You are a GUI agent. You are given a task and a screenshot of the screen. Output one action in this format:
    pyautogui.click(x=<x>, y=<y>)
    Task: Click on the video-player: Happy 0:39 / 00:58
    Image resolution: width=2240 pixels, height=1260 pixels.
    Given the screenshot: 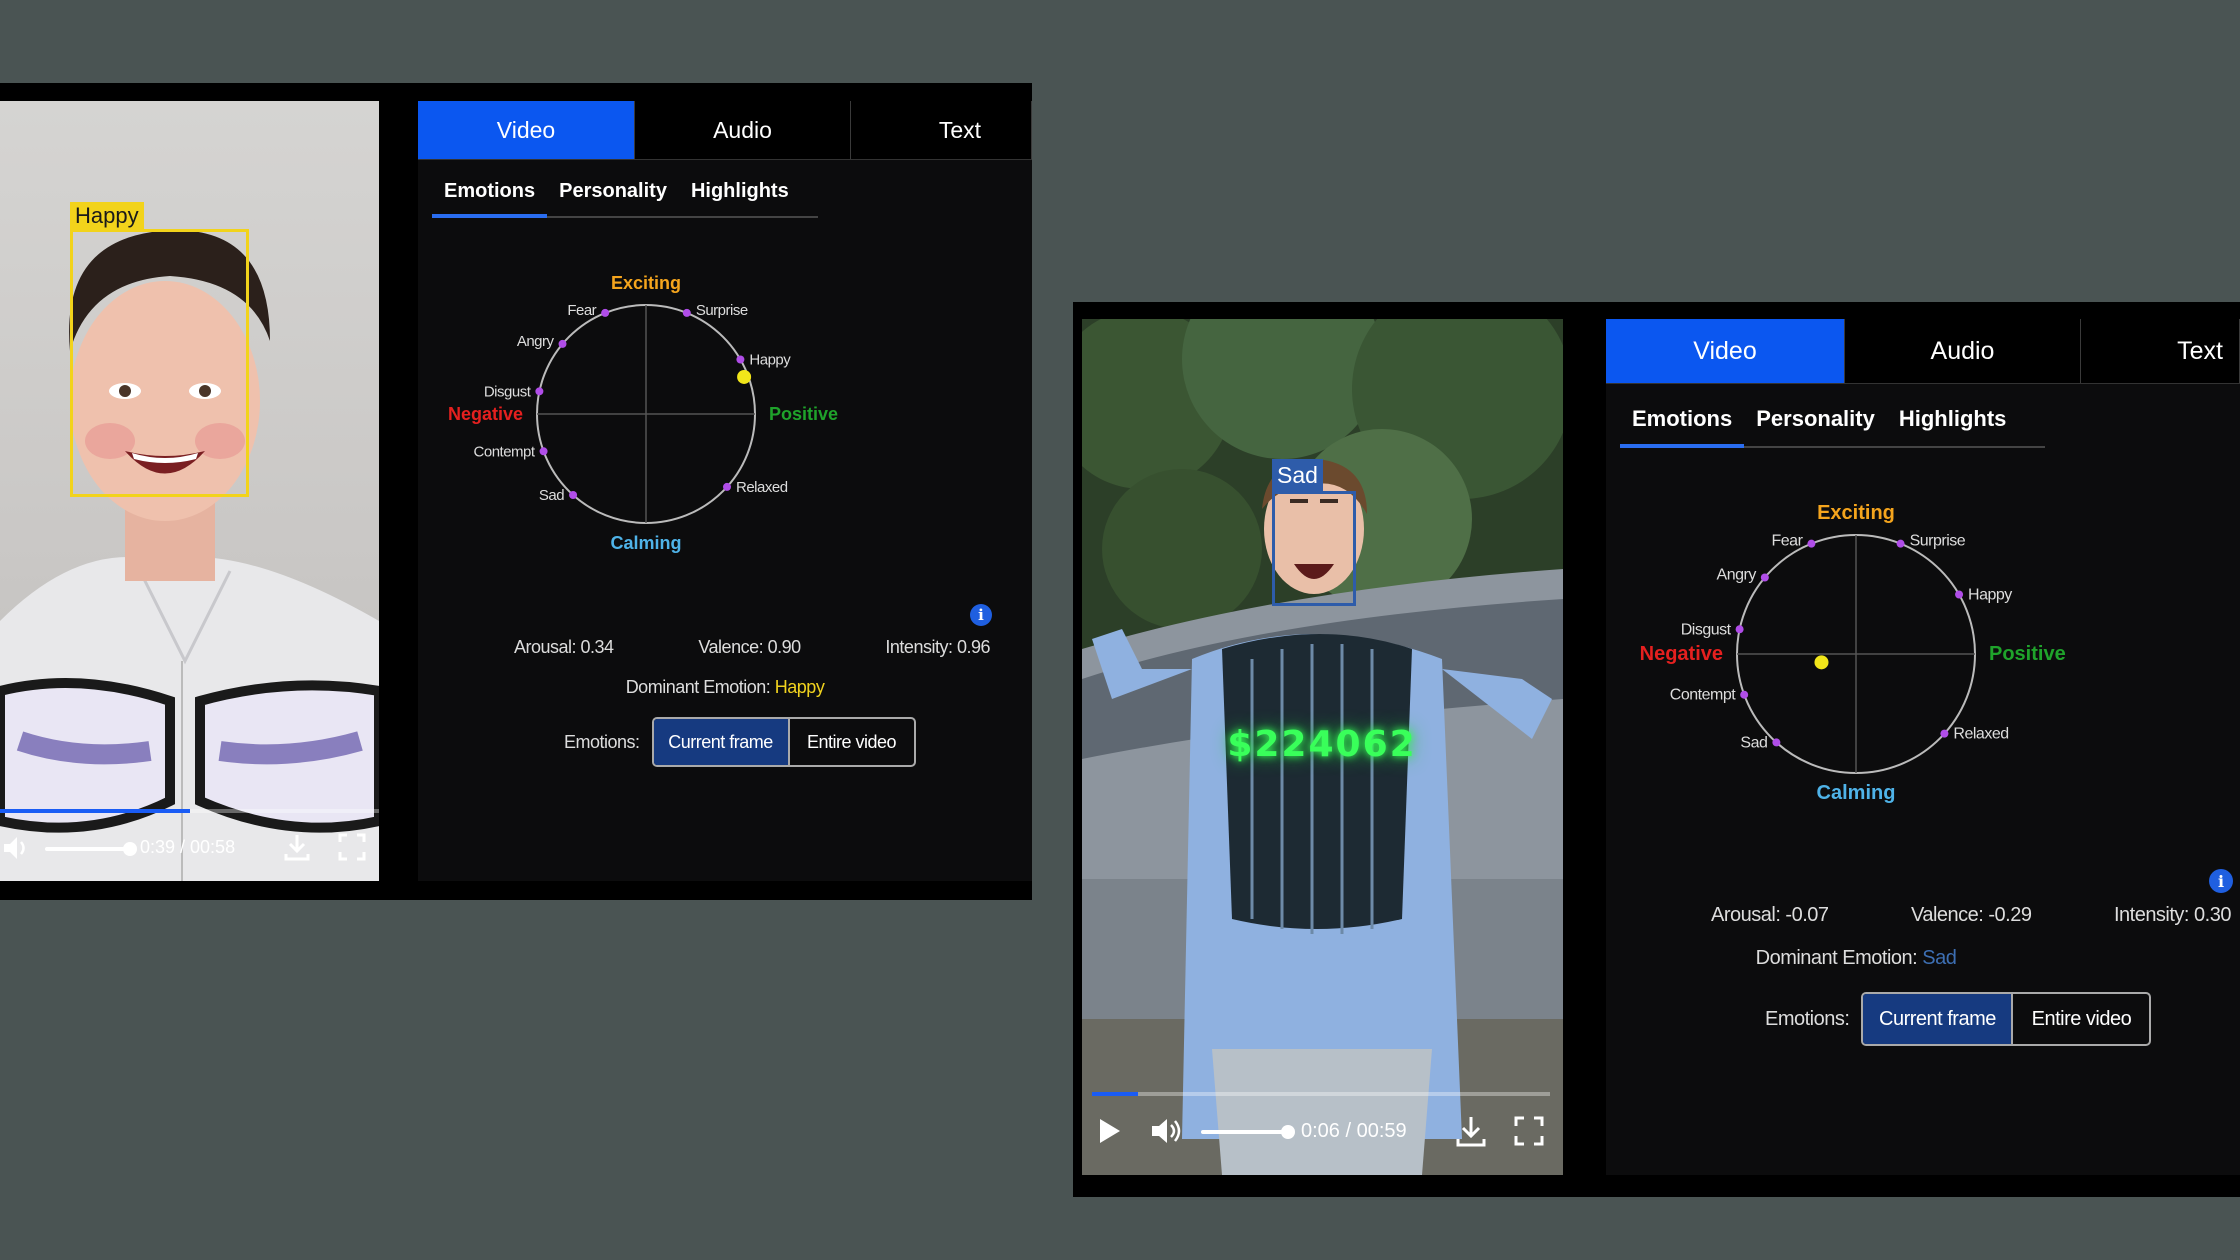 What is the action you would take?
    pyautogui.click(x=189, y=491)
    